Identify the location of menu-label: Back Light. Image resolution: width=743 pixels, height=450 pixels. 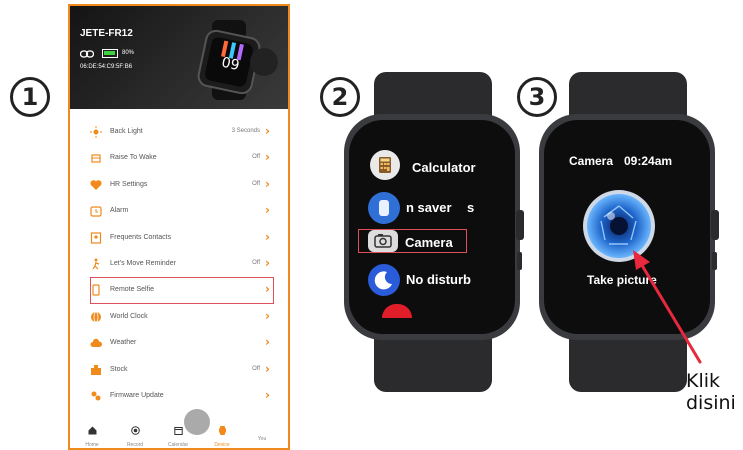
(126, 131).